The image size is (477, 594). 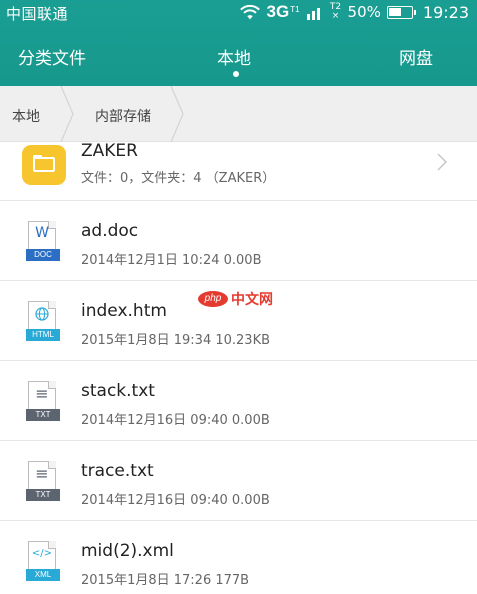 What do you see at coordinates (165, 580) in the screenshot?
I see `file-meta: 2015年1月8日 17:26 177B` at bounding box center [165, 580].